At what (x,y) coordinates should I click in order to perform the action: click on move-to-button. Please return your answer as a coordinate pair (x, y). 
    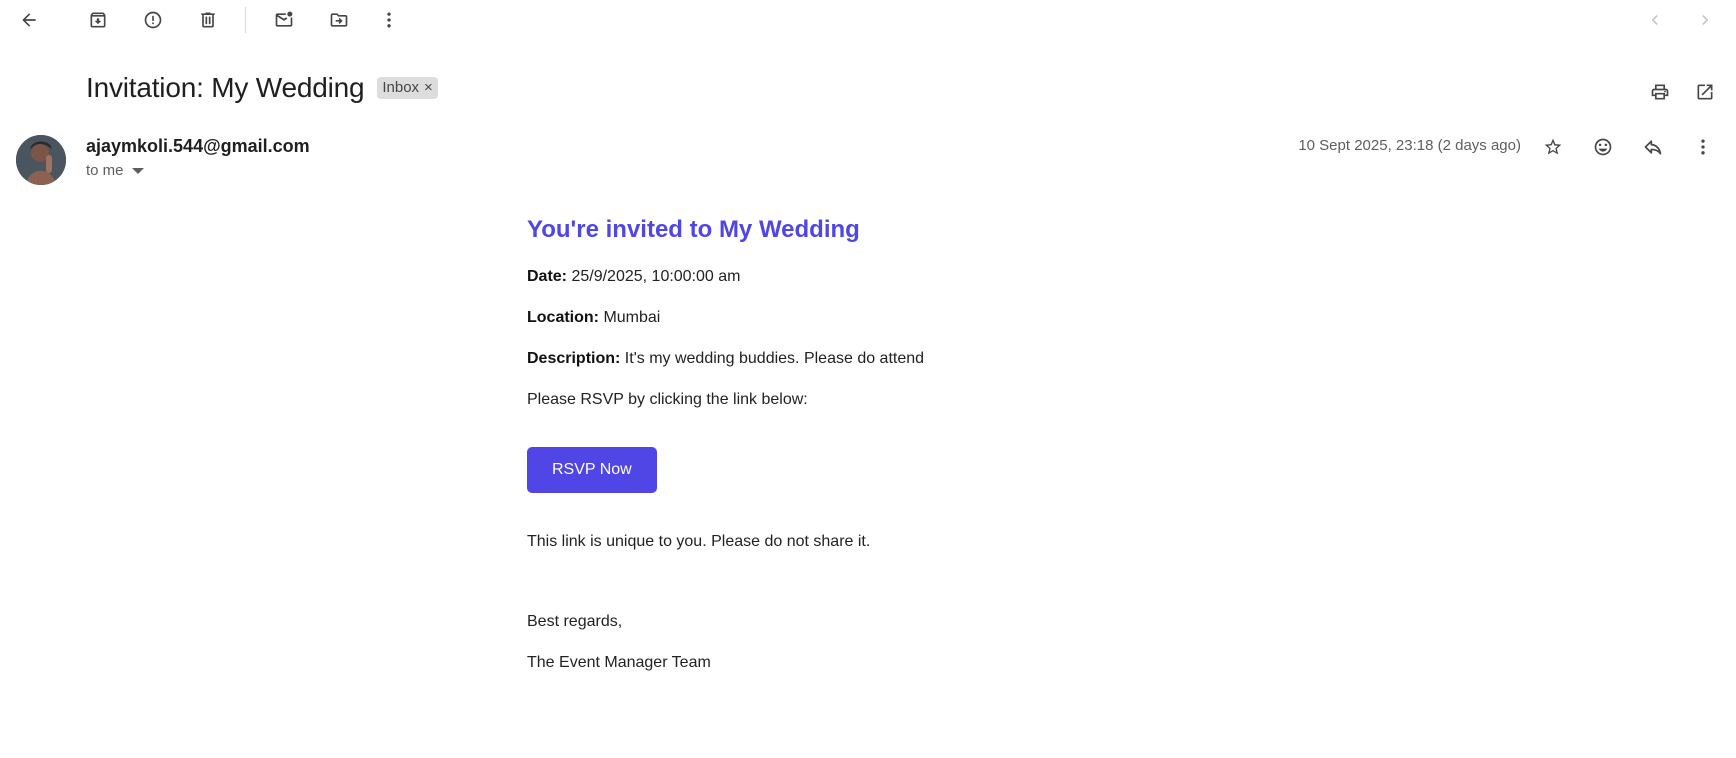
    Looking at the image, I should click on (339, 20).